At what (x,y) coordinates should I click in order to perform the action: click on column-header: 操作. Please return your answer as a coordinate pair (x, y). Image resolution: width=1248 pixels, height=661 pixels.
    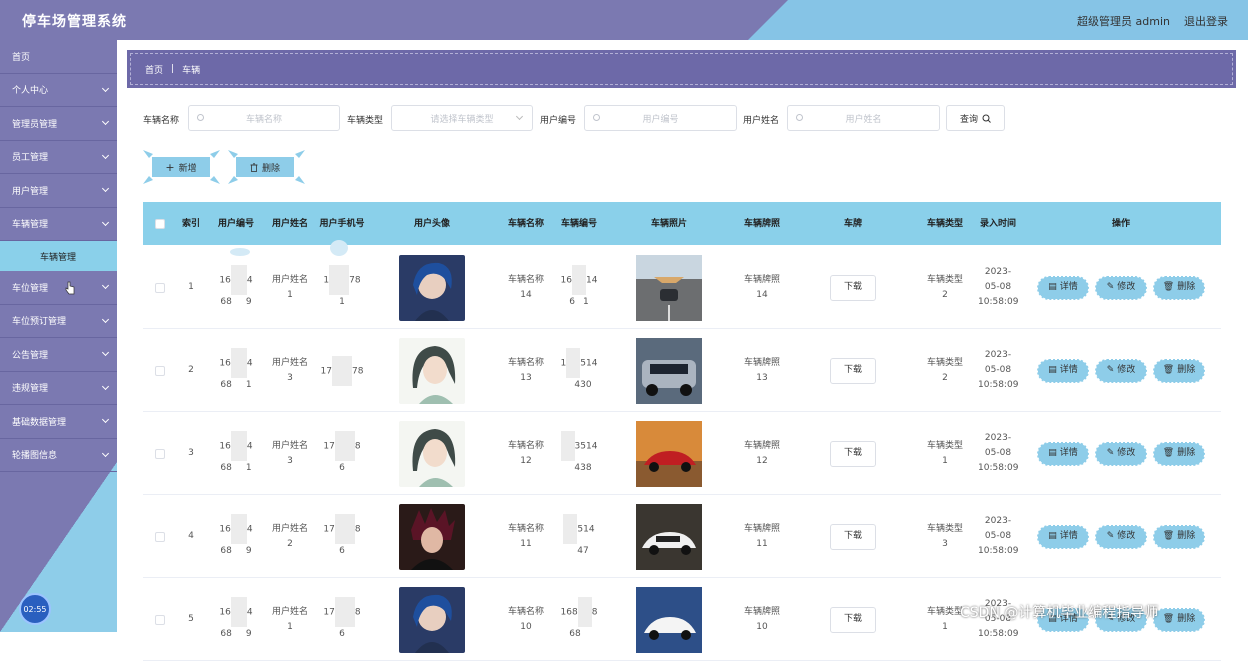
    Looking at the image, I should click on (1121, 223).